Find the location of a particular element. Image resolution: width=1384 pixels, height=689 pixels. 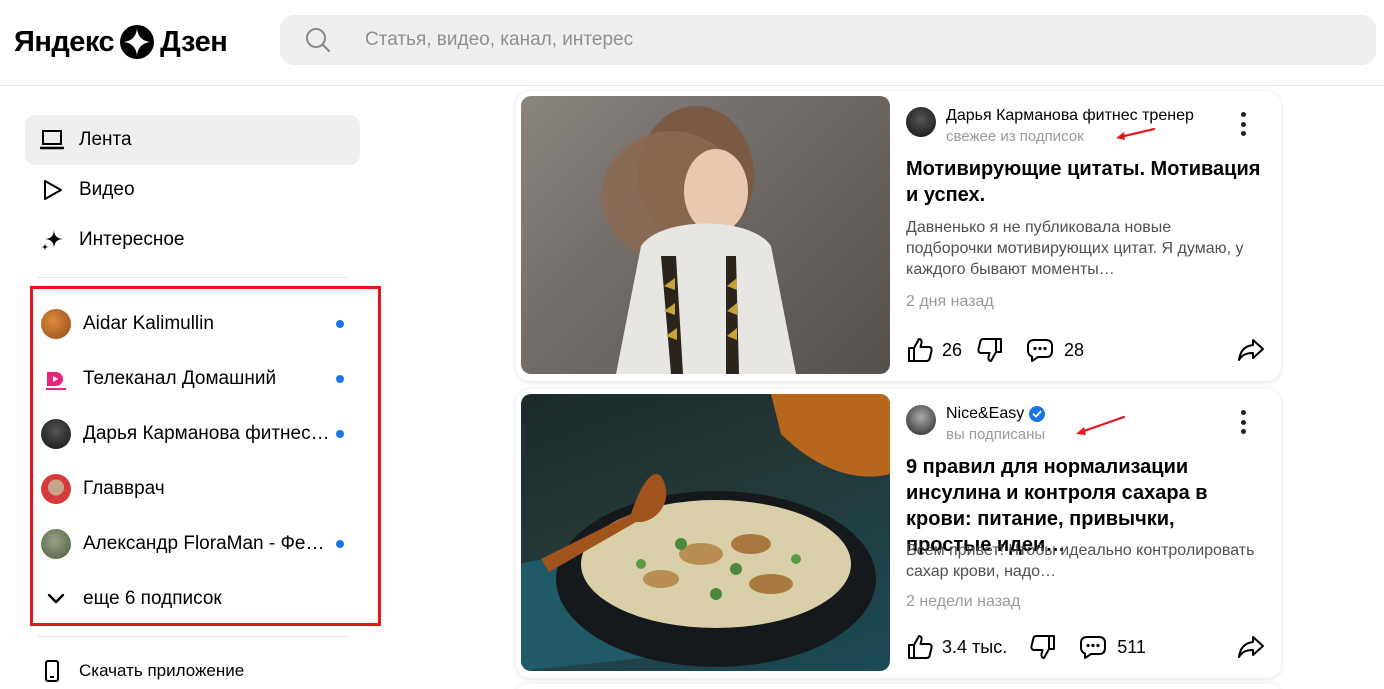

nav-item-video: Видео is located at coordinates (192, 190).